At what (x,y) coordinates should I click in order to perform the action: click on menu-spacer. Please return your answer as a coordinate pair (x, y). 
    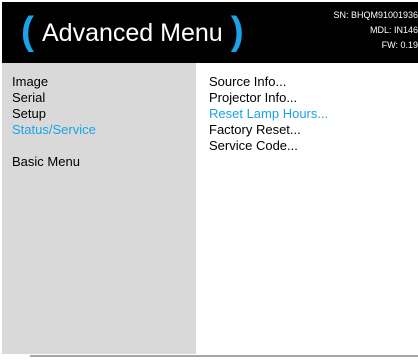
    Looking at the image, I should click on (98, 146).